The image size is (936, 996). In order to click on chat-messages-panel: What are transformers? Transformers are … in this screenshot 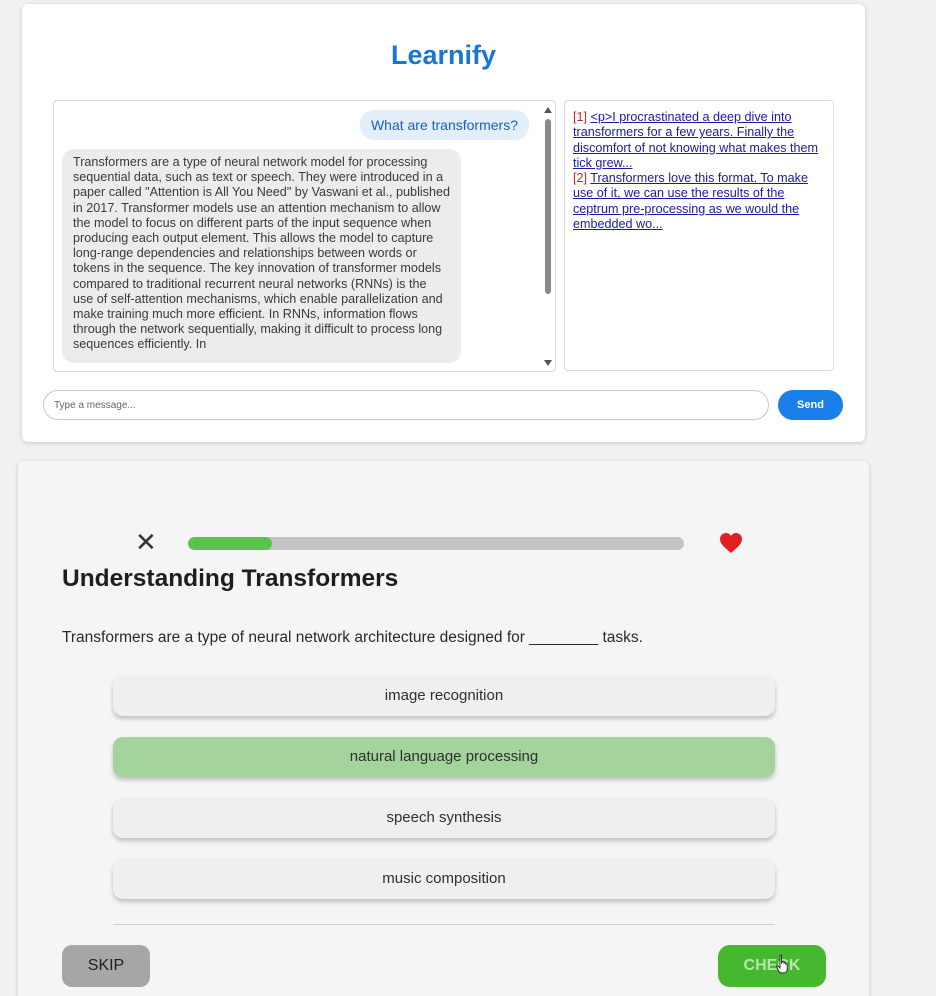, I will do `click(304, 236)`.